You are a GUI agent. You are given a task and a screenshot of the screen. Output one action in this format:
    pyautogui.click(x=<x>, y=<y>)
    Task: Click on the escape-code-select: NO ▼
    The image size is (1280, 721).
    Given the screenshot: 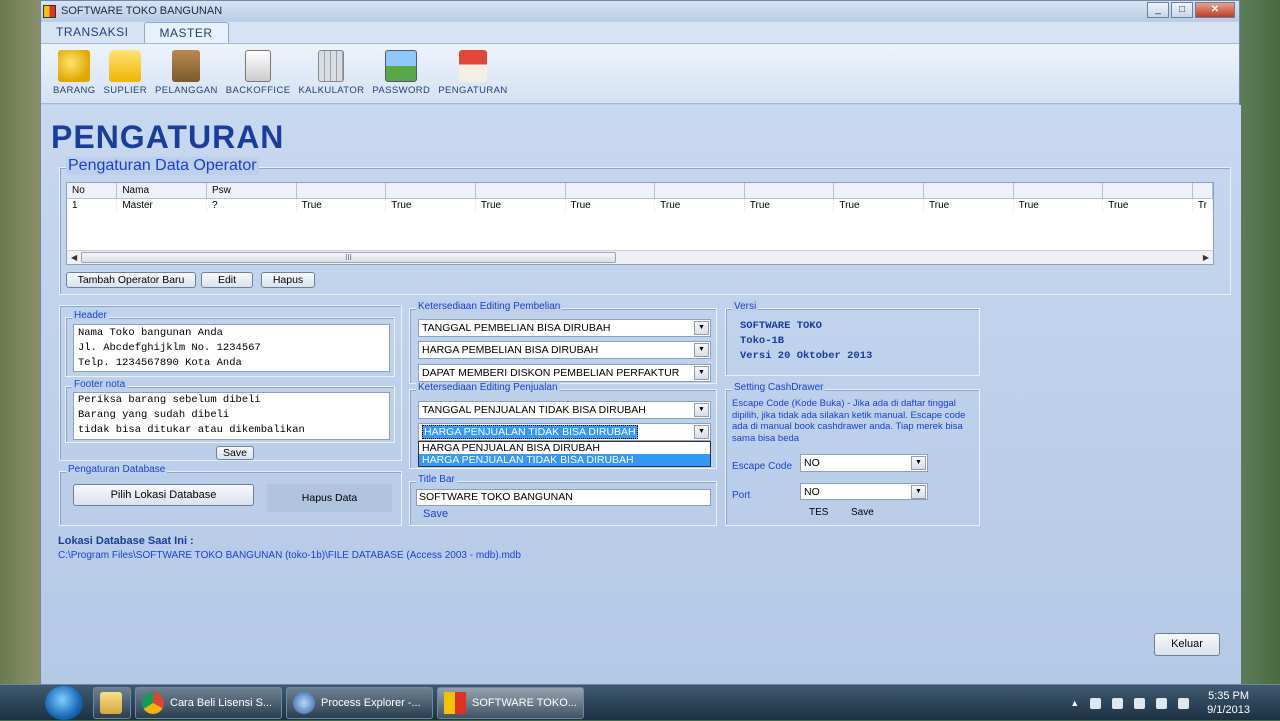 What is the action you would take?
    pyautogui.click(x=864, y=463)
    